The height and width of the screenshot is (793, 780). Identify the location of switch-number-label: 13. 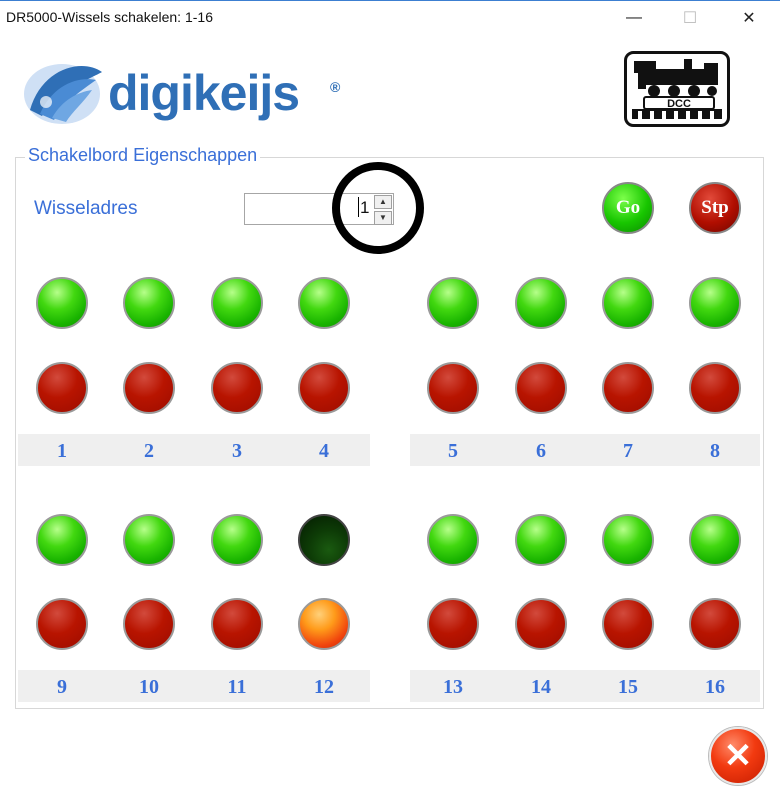
(453, 687).